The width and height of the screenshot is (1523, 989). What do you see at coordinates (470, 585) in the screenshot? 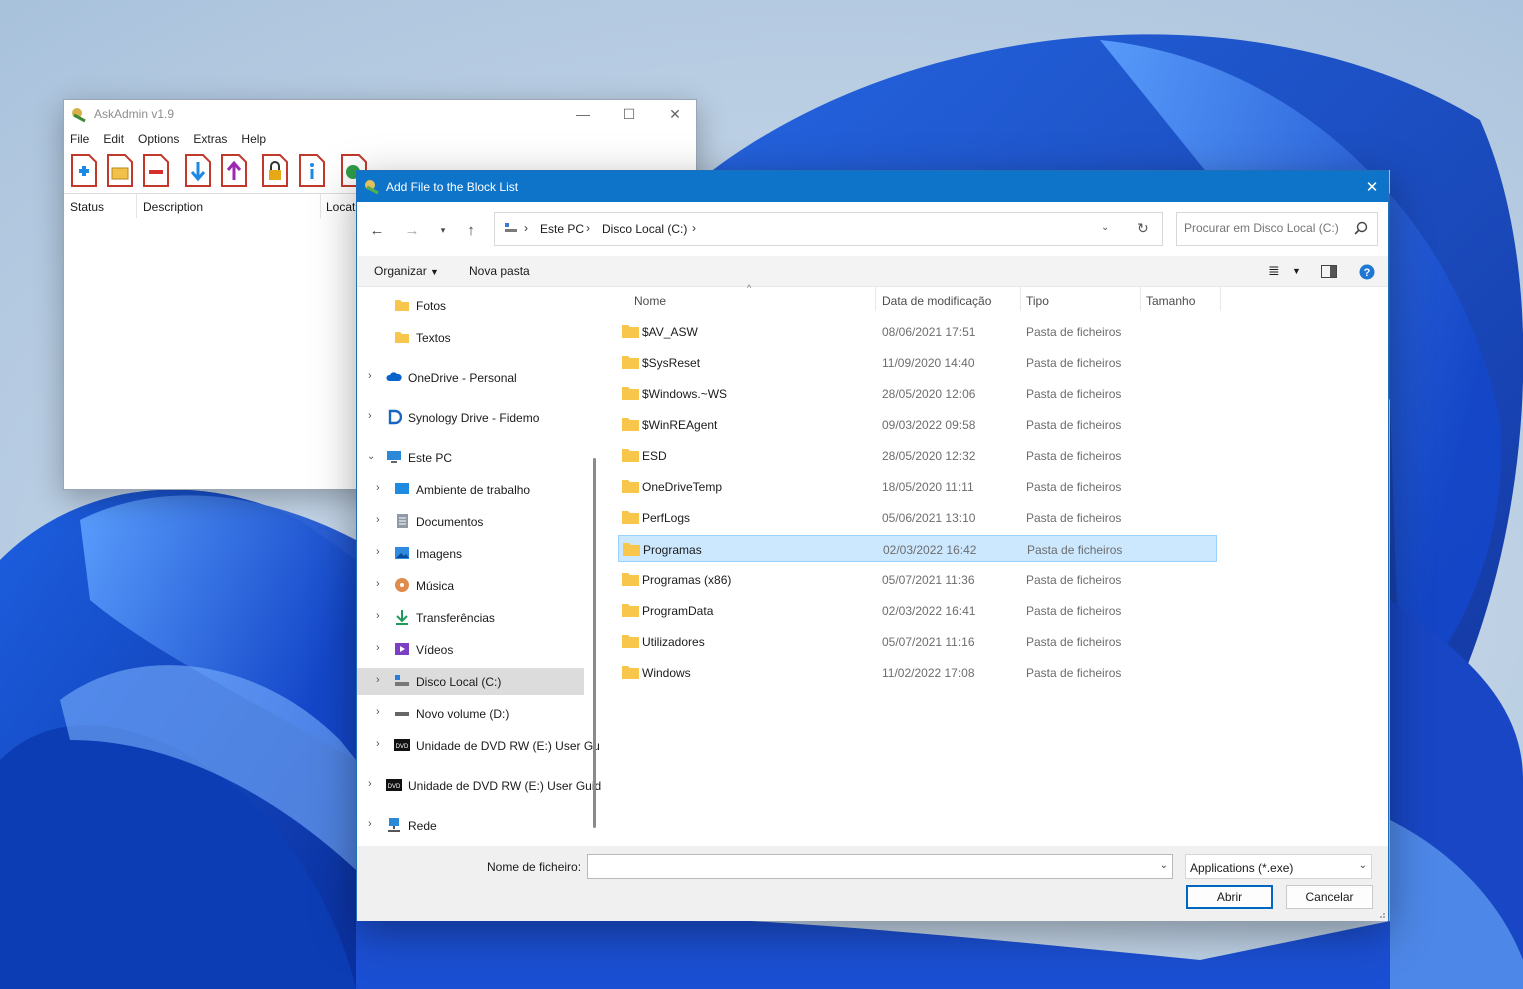
I see `nav-item-musica: › Música` at bounding box center [470, 585].